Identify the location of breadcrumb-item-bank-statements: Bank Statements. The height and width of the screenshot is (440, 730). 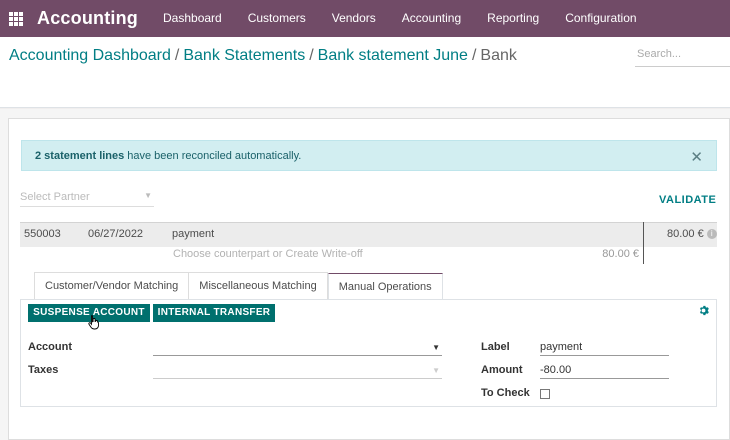
(244, 56).